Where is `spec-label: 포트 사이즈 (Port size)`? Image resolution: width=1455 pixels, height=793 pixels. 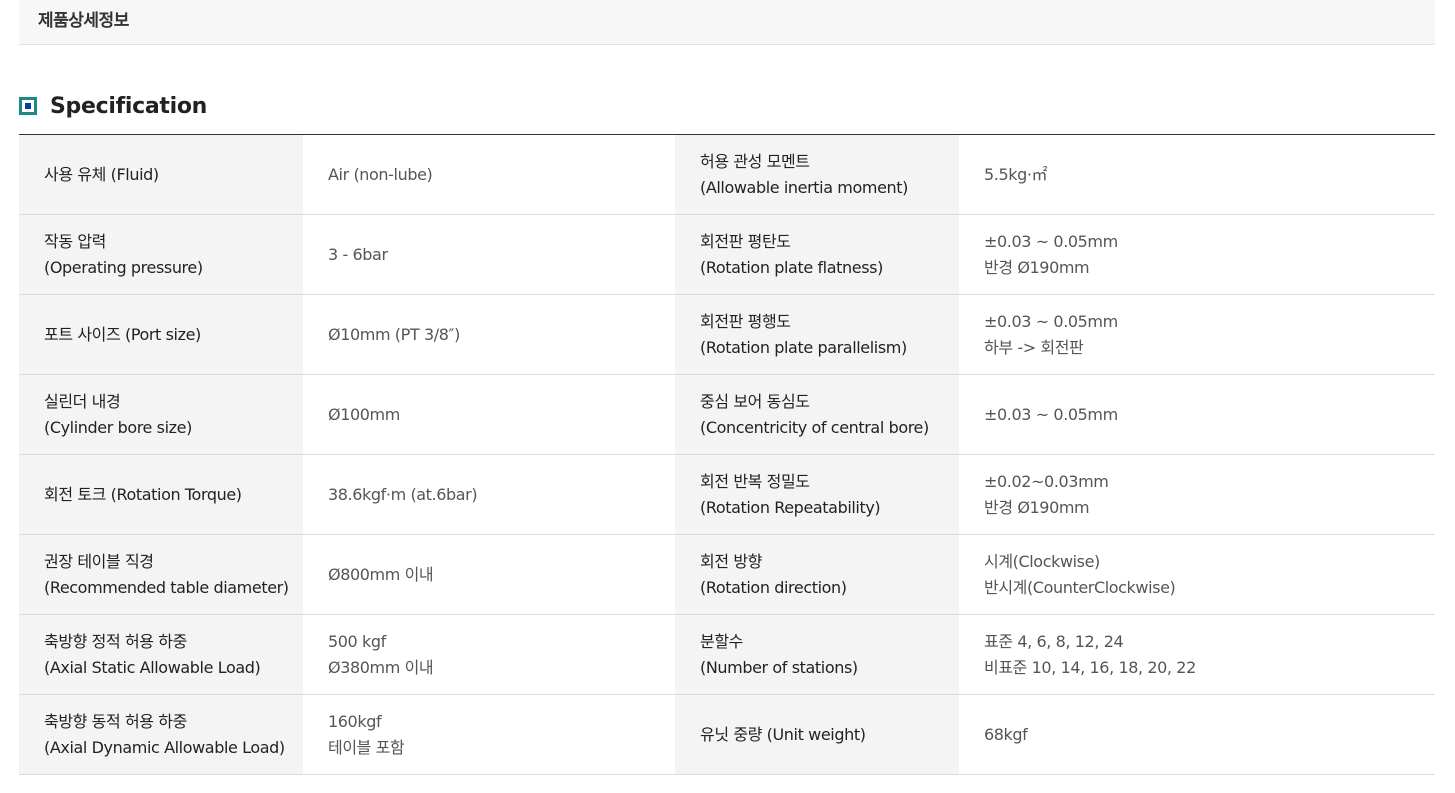
spec-label: 포트 사이즈 (Port size) is located at coordinates (161, 334).